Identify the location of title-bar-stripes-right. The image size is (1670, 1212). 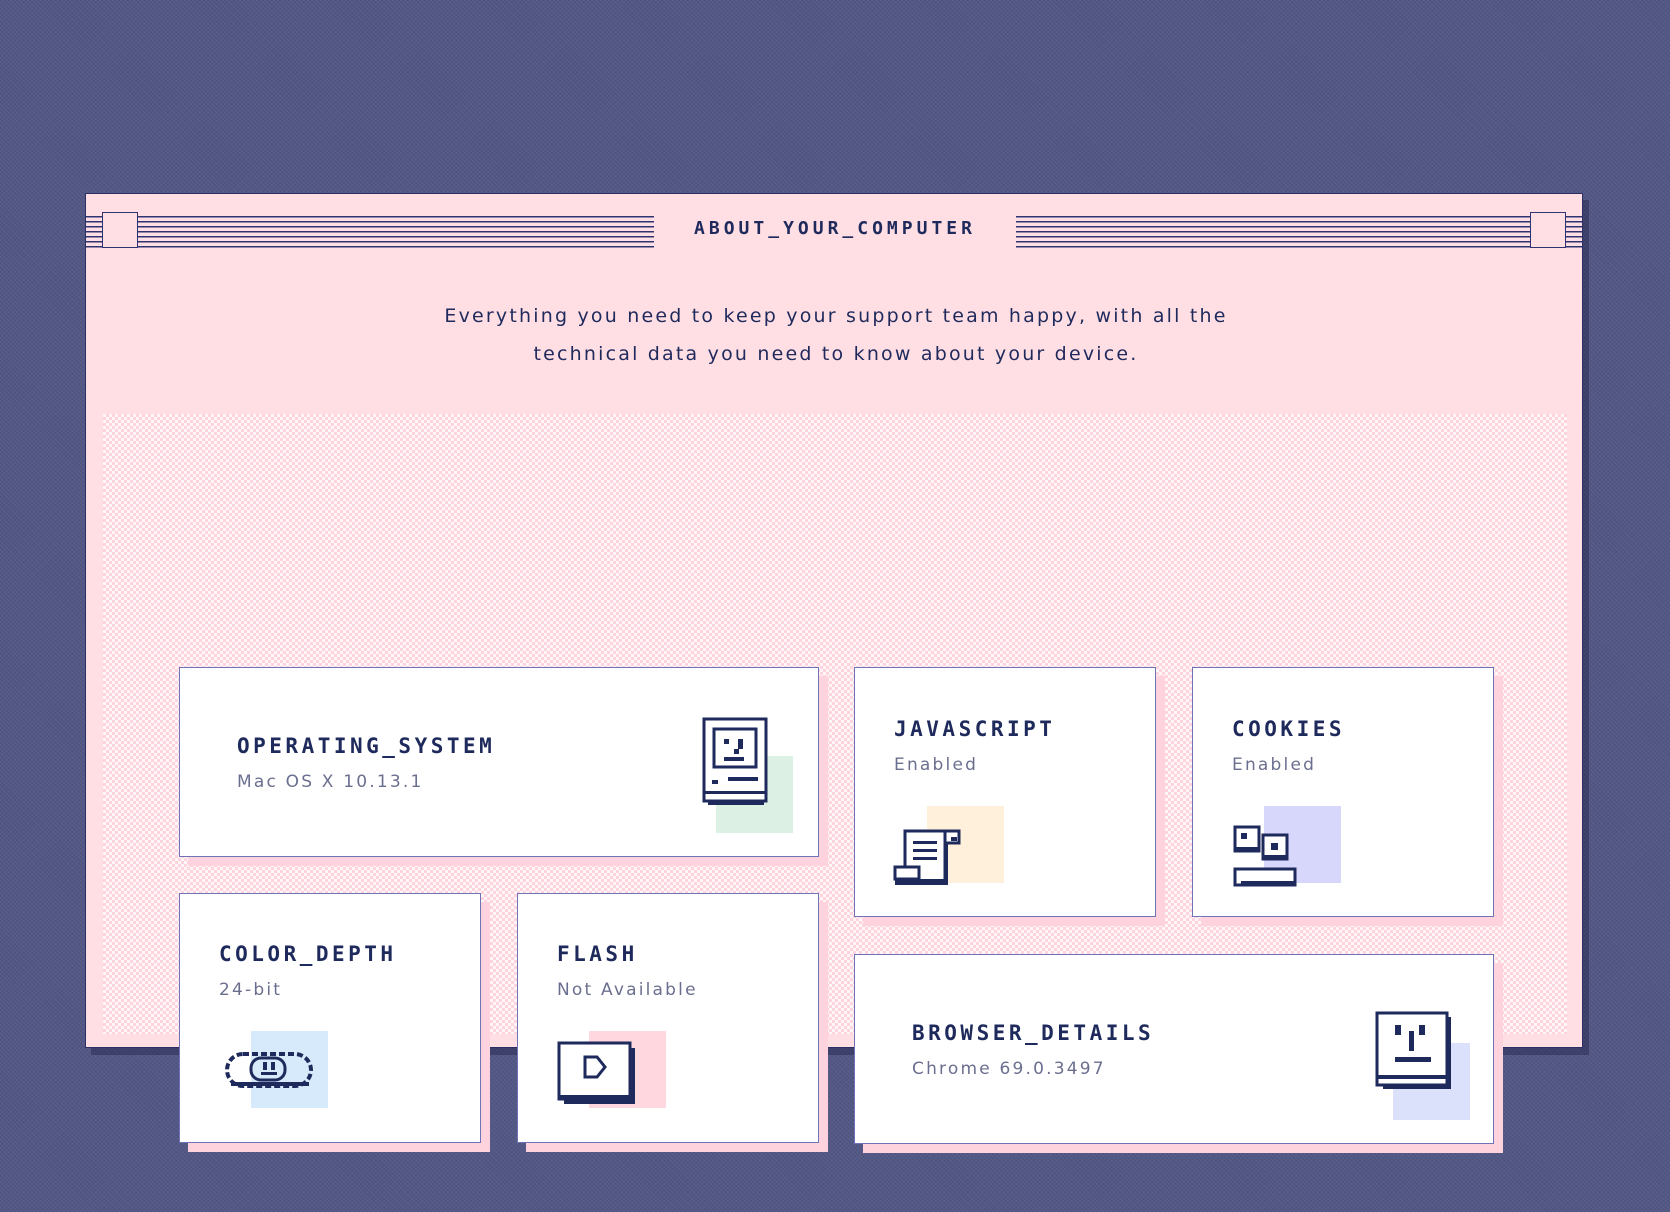
(1299, 232).